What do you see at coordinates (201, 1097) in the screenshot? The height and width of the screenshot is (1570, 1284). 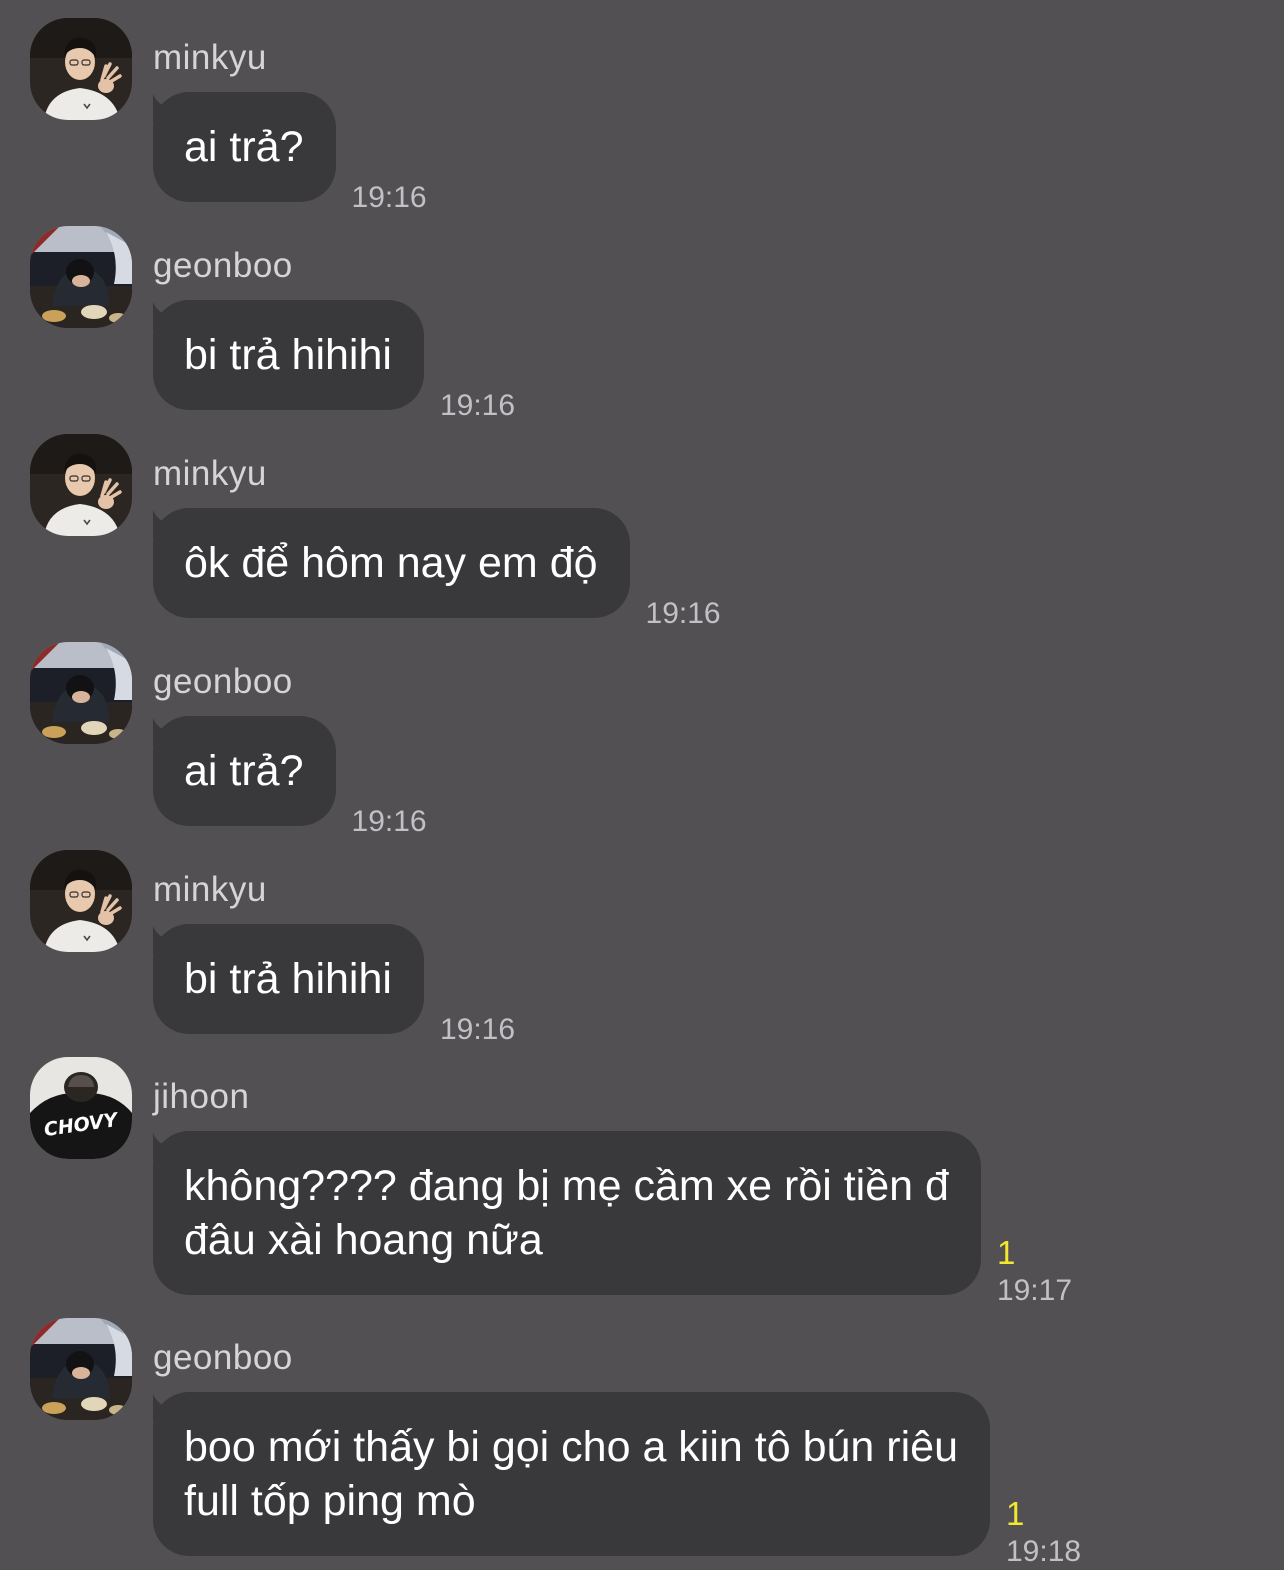 I see `sender-name: jihoon` at bounding box center [201, 1097].